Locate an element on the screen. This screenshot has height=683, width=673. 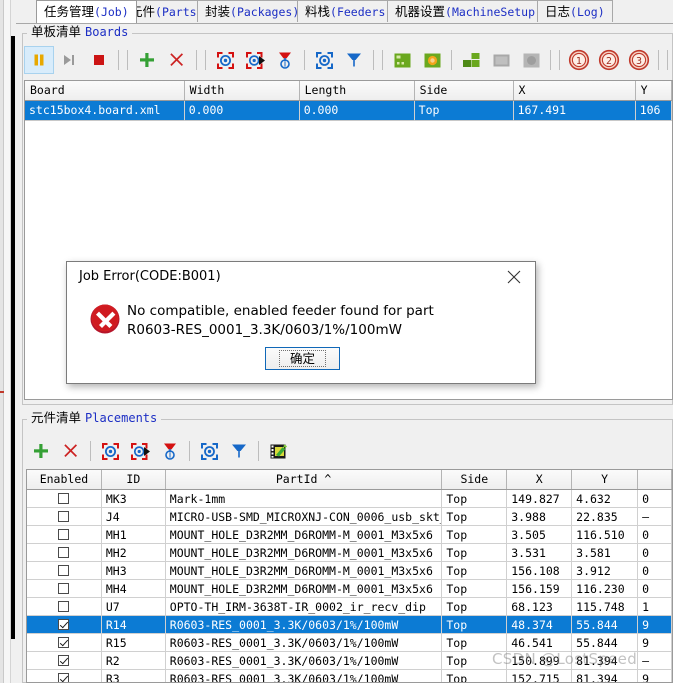
add-board-button is located at coordinates (147, 60).